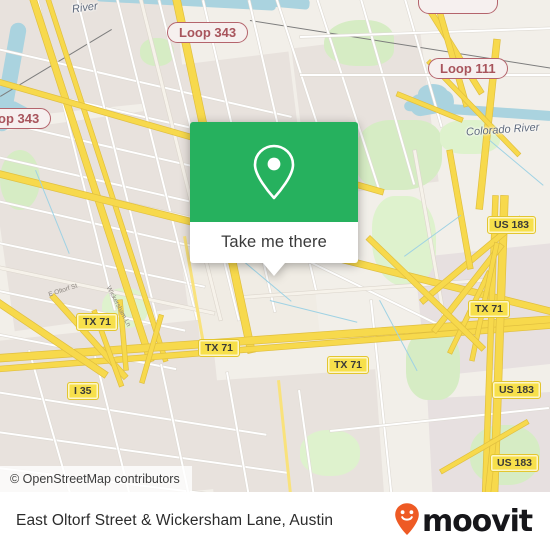 The height and width of the screenshot is (550, 550). What do you see at coordinates (26, 118) in the screenshot?
I see `shield-loop-343-west: op 343` at bounding box center [26, 118].